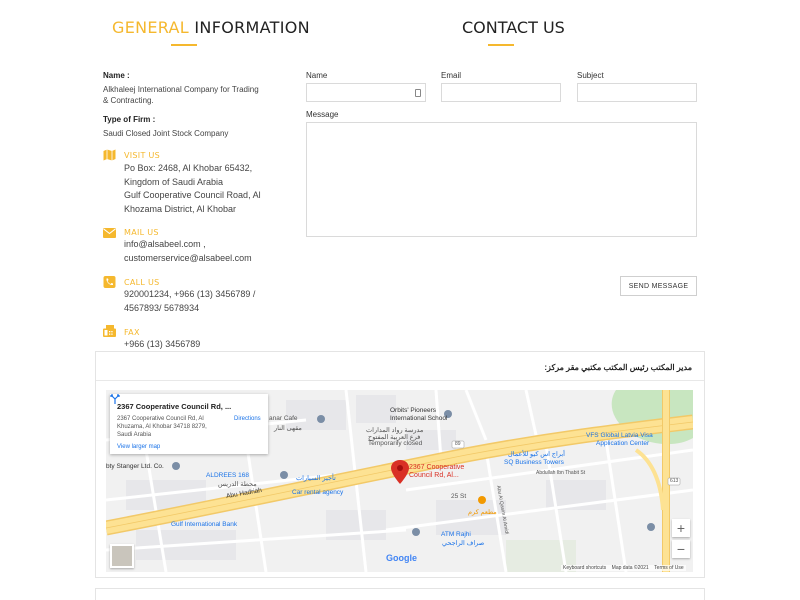 Image resolution: width=800 pixels, height=600 pixels. What do you see at coordinates (400, 380) in the screenshot?
I see `map-card-divider` at bounding box center [400, 380].